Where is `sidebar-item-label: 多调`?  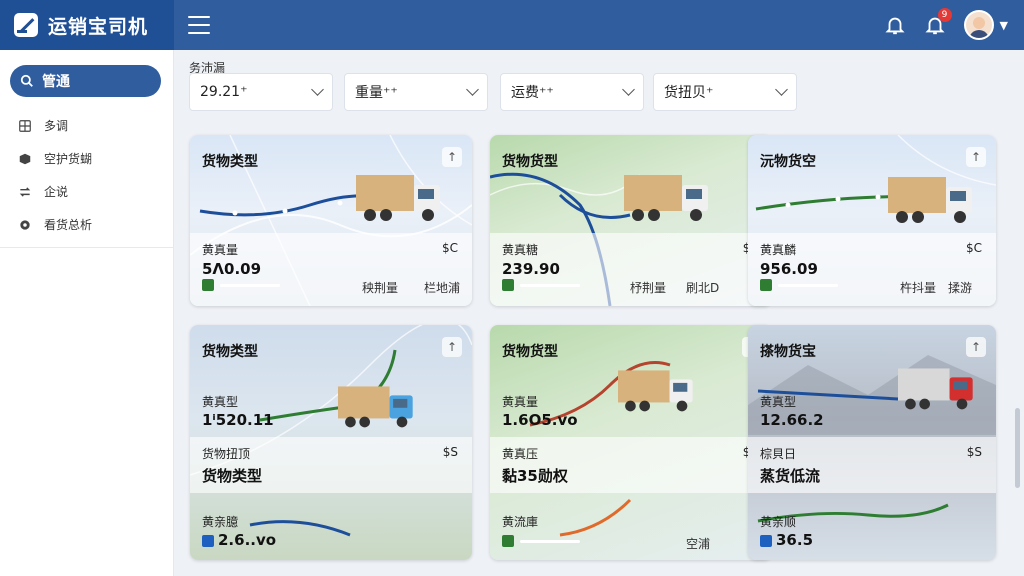 sidebar-item-label: 多调 is located at coordinates (56, 126).